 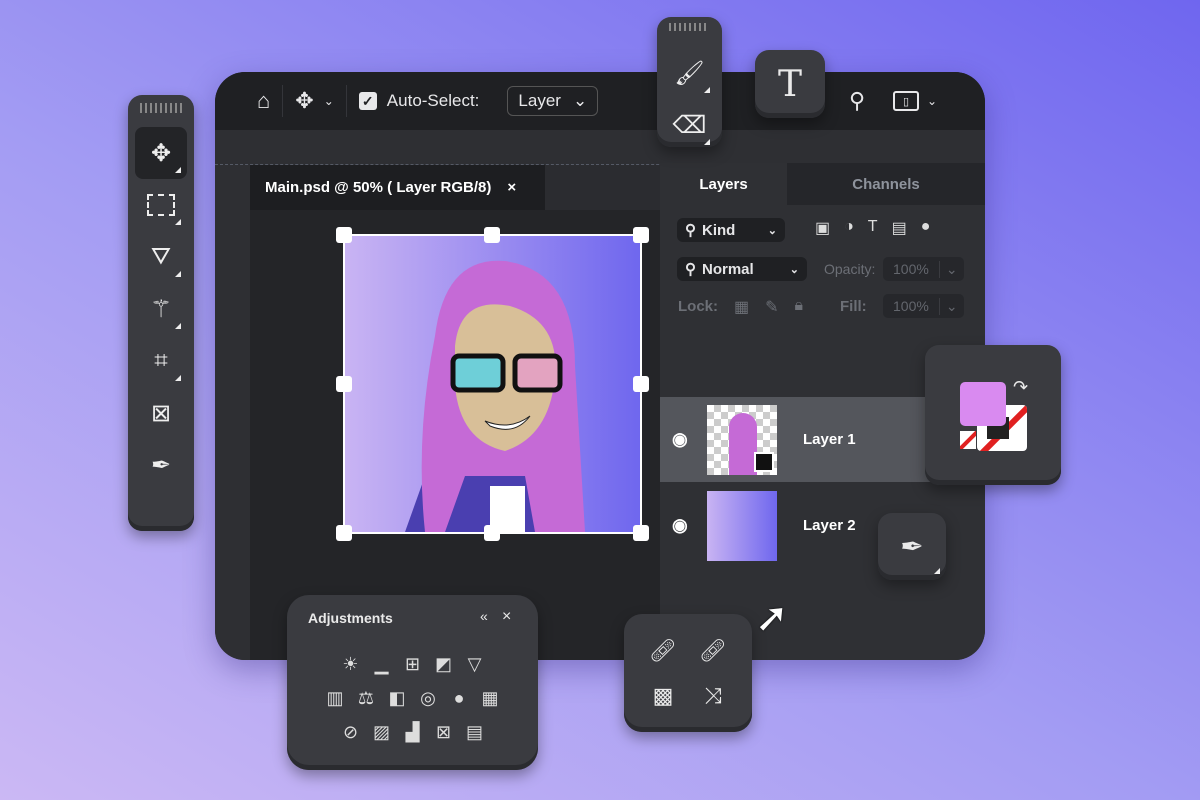 I want to click on vertical-ruler, so click(x=232, y=412).